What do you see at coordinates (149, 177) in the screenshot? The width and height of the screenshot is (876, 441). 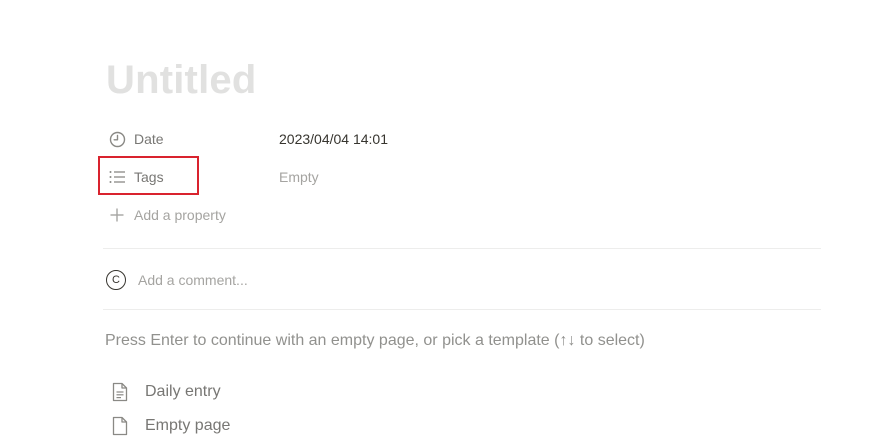 I see `property-label-tags: Tags` at bounding box center [149, 177].